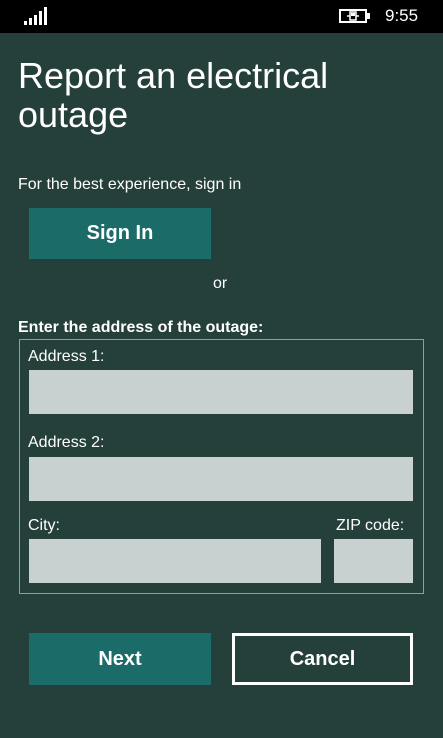 This screenshot has width=443, height=738. What do you see at coordinates (354, 16) in the screenshot?
I see `battery-charging-icon` at bounding box center [354, 16].